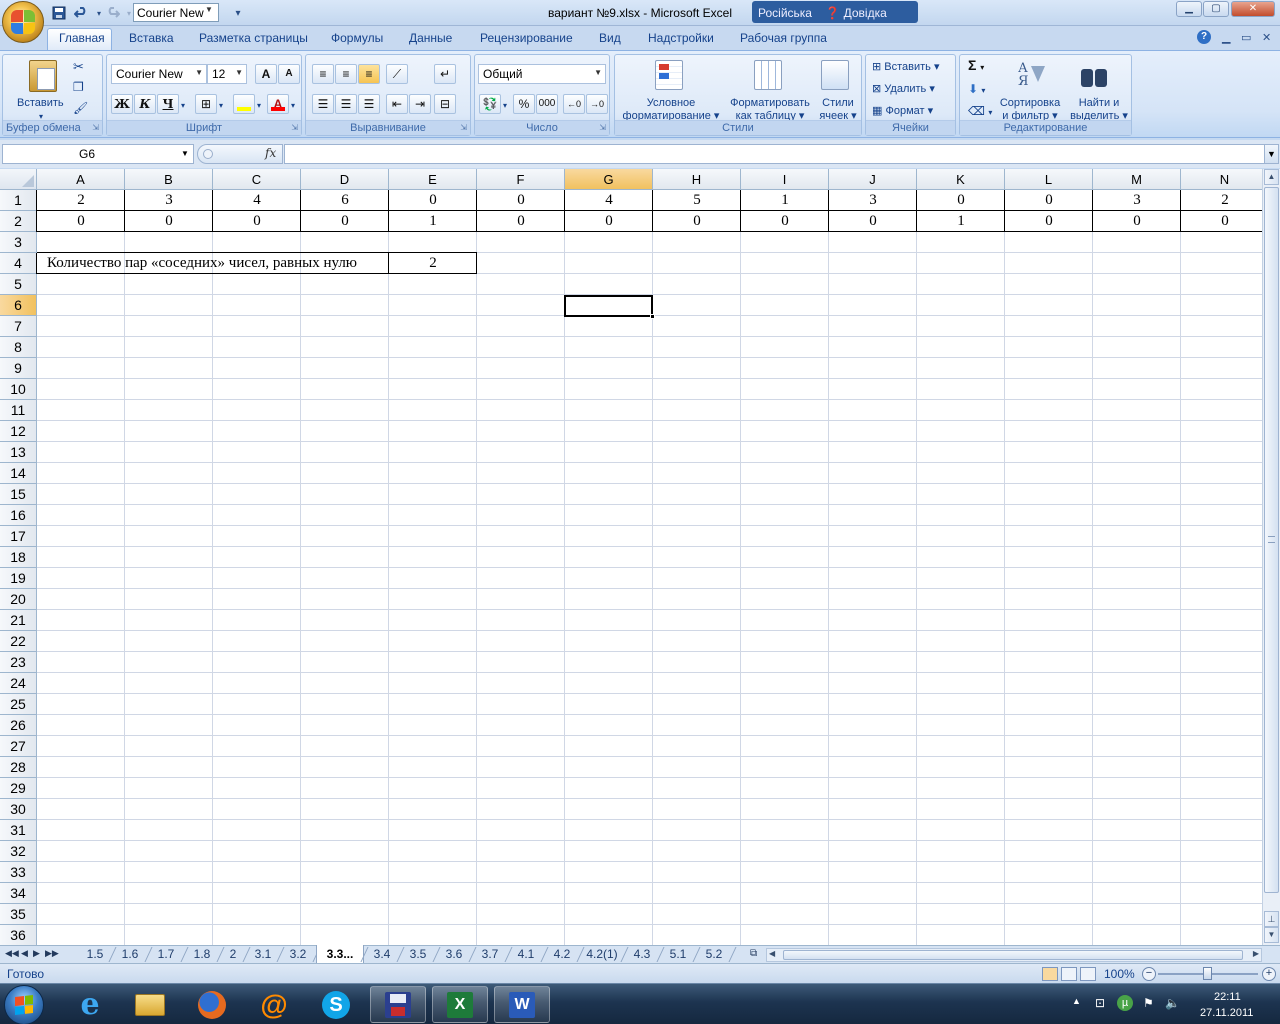 The height and width of the screenshot is (1024, 1280). What do you see at coordinates (785, 200) in the screenshot?
I see `cell-i1: 1` at bounding box center [785, 200].